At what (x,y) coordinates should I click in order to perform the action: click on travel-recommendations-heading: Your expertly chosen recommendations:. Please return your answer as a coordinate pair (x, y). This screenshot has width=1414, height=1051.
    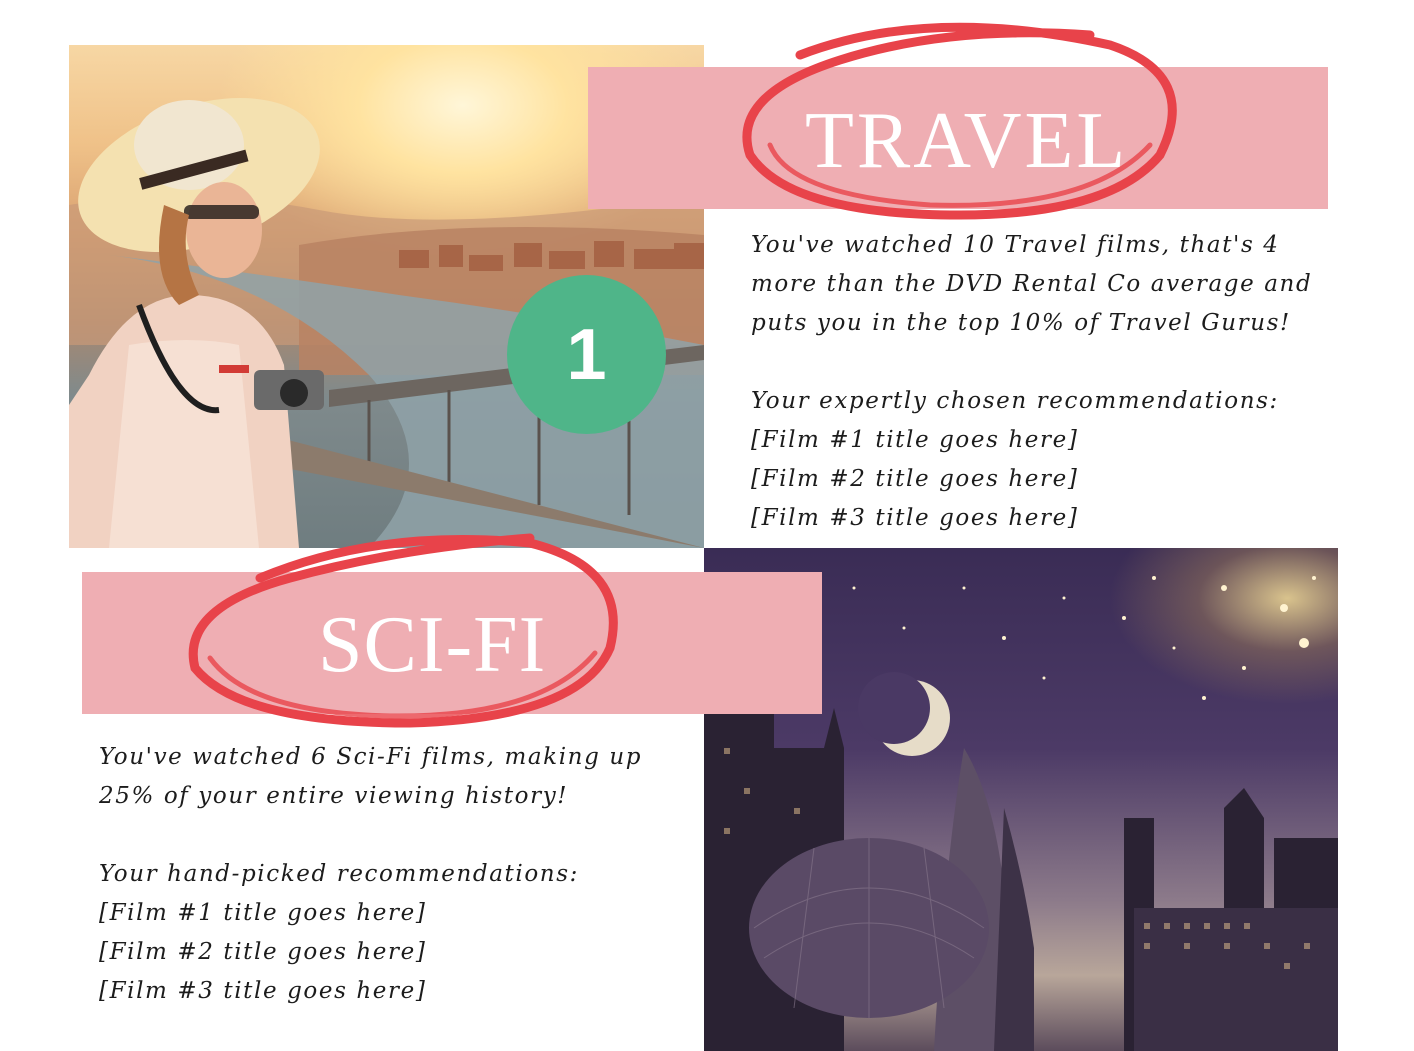
    Looking at the image, I should click on (1015, 401).